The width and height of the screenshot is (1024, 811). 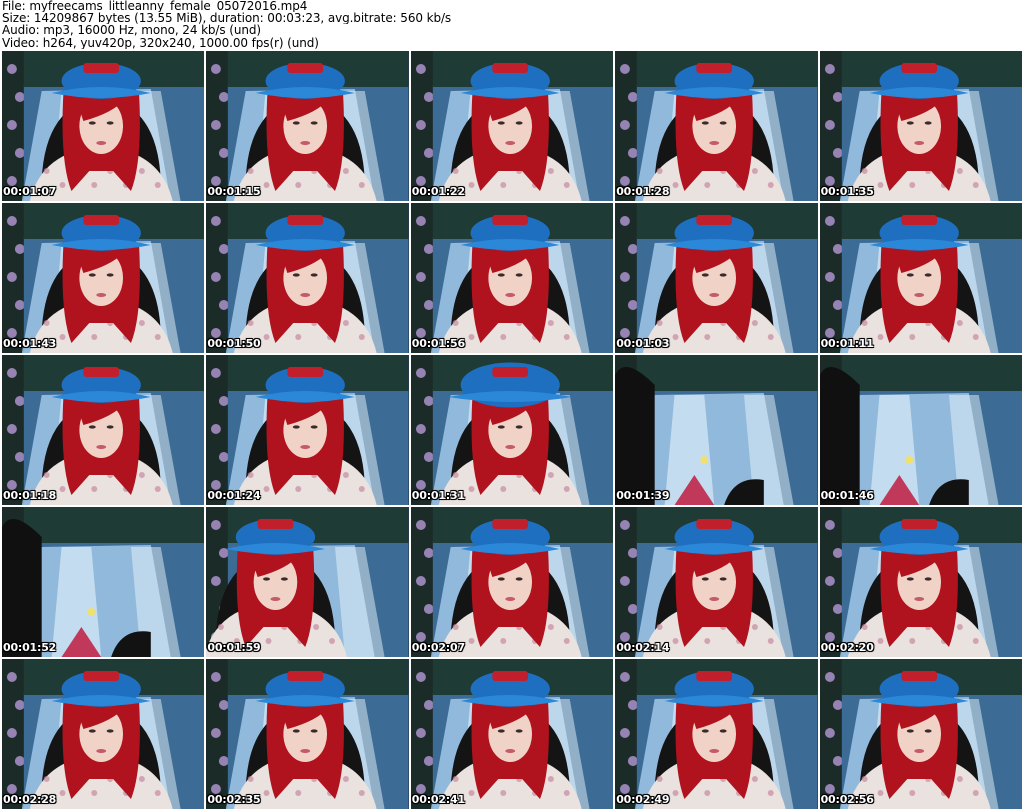 I want to click on thumbnail-timestamp: 00:02:20, so click(x=847, y=647).